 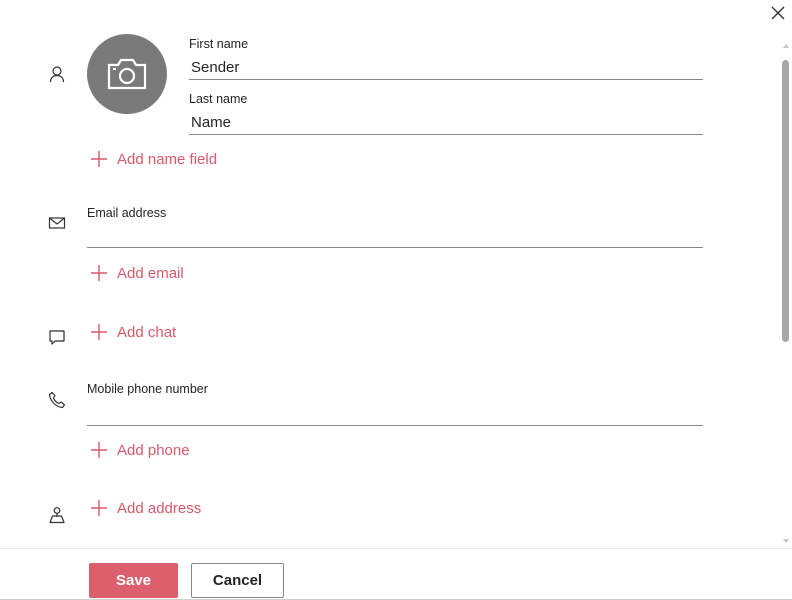 I want to click on mail-icon, so click(x=57, y=223).